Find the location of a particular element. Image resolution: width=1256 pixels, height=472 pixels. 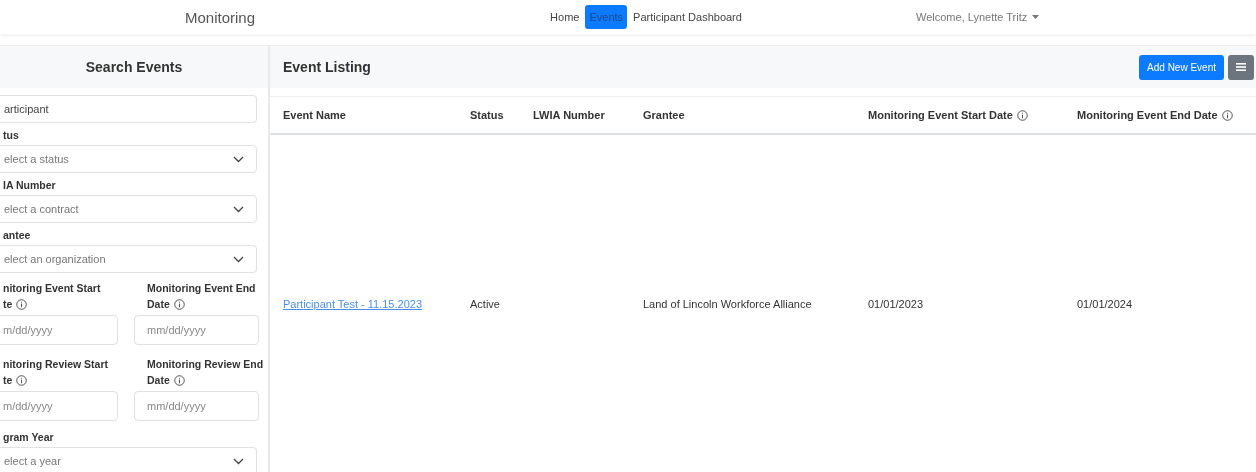

field-label: gram Year is located at coordinates (28, 437).